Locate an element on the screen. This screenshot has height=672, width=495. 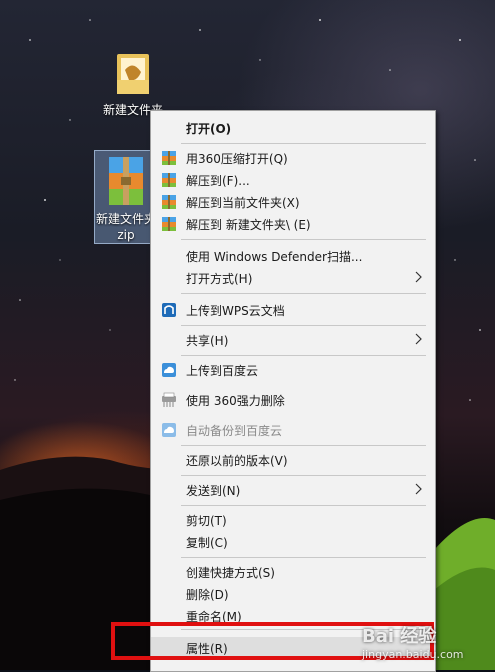
folder-icon is located at coordinates (133, 74).